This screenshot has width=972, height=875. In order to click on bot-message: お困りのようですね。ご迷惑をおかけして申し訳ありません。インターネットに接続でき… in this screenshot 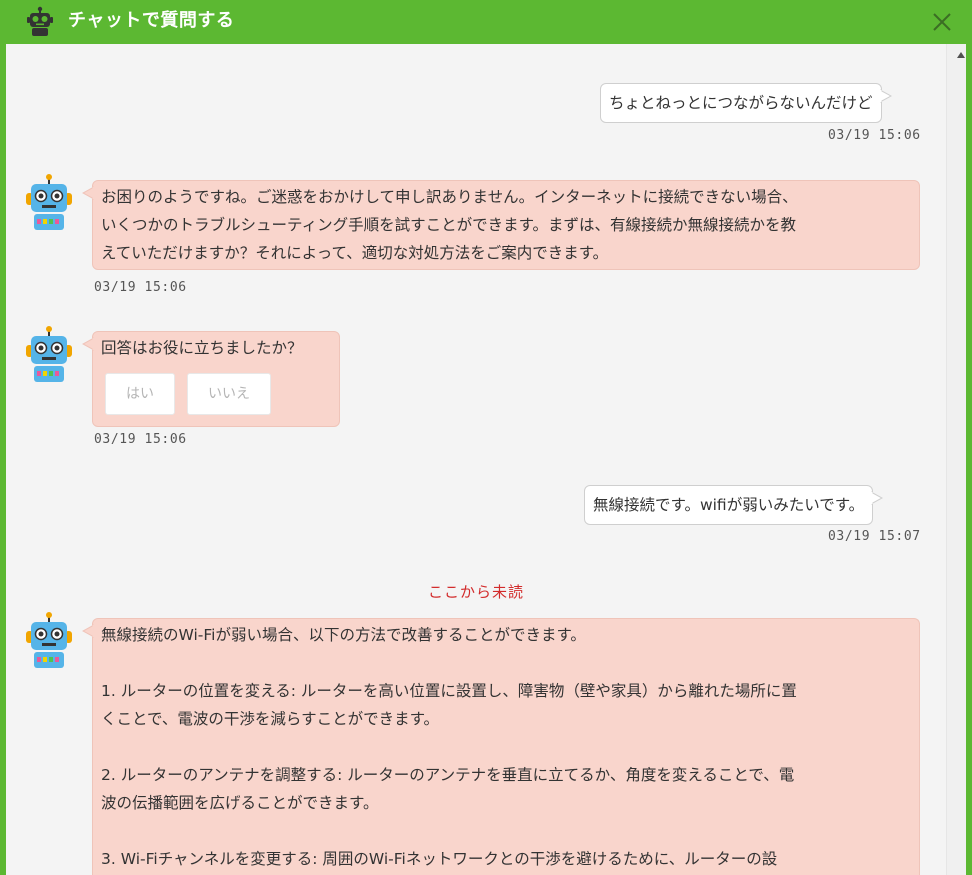, I will do `click(501, 225)`.